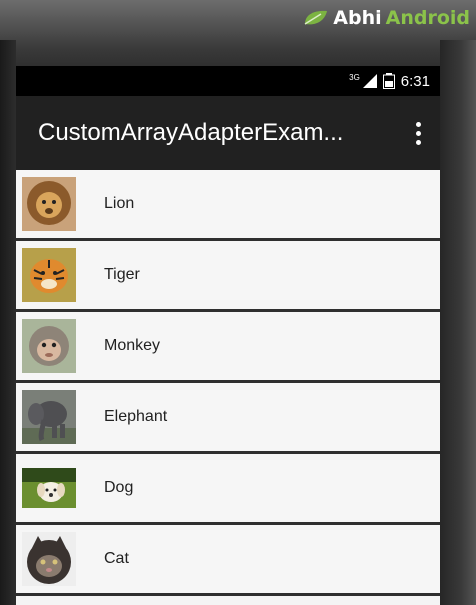  What do you see at coordinates (49, 346) in the screenshot?
I see `monkey-icon` at bounding box center [49, 346].